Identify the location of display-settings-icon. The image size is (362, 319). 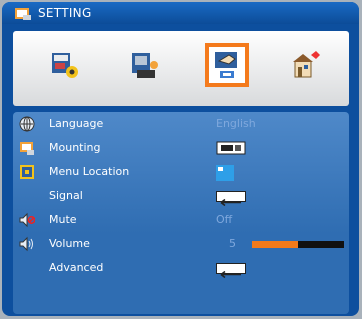
(145, 65).